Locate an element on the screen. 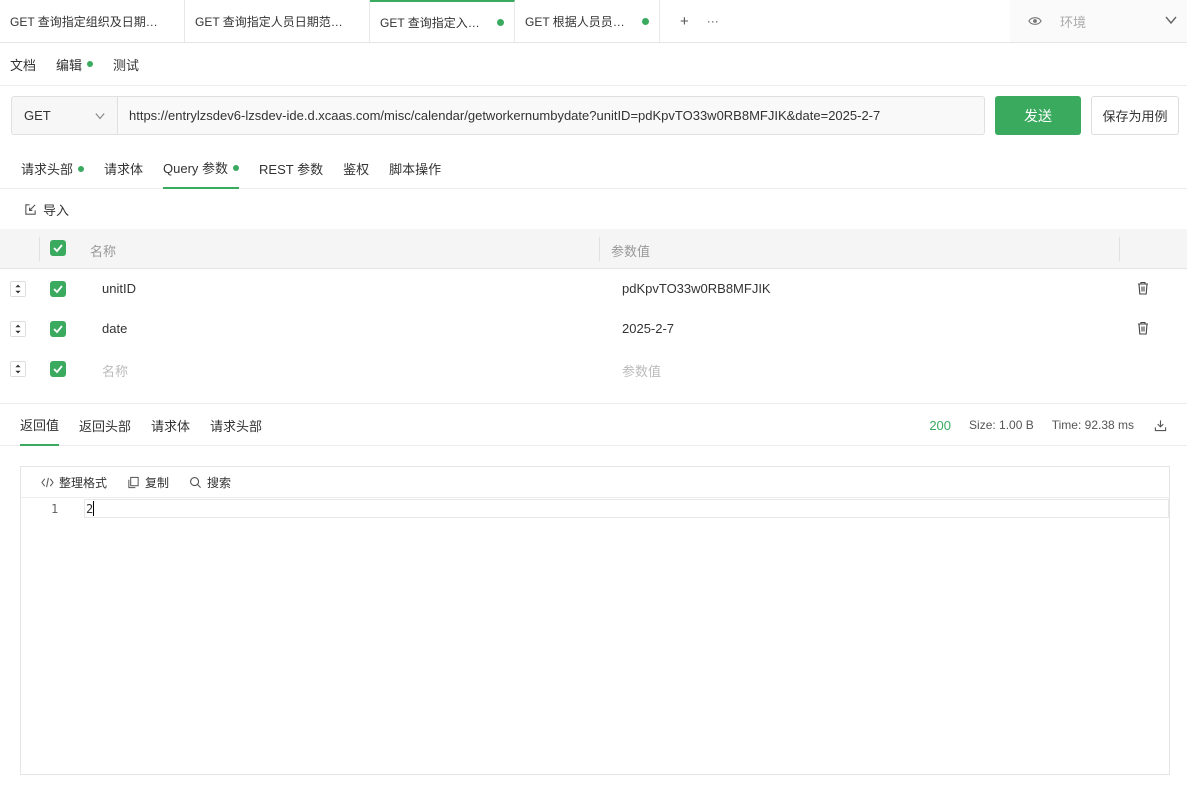 The width and height of the screenshot is (1187, 795). select-all-checkbox is located at coordinates (58, 248).